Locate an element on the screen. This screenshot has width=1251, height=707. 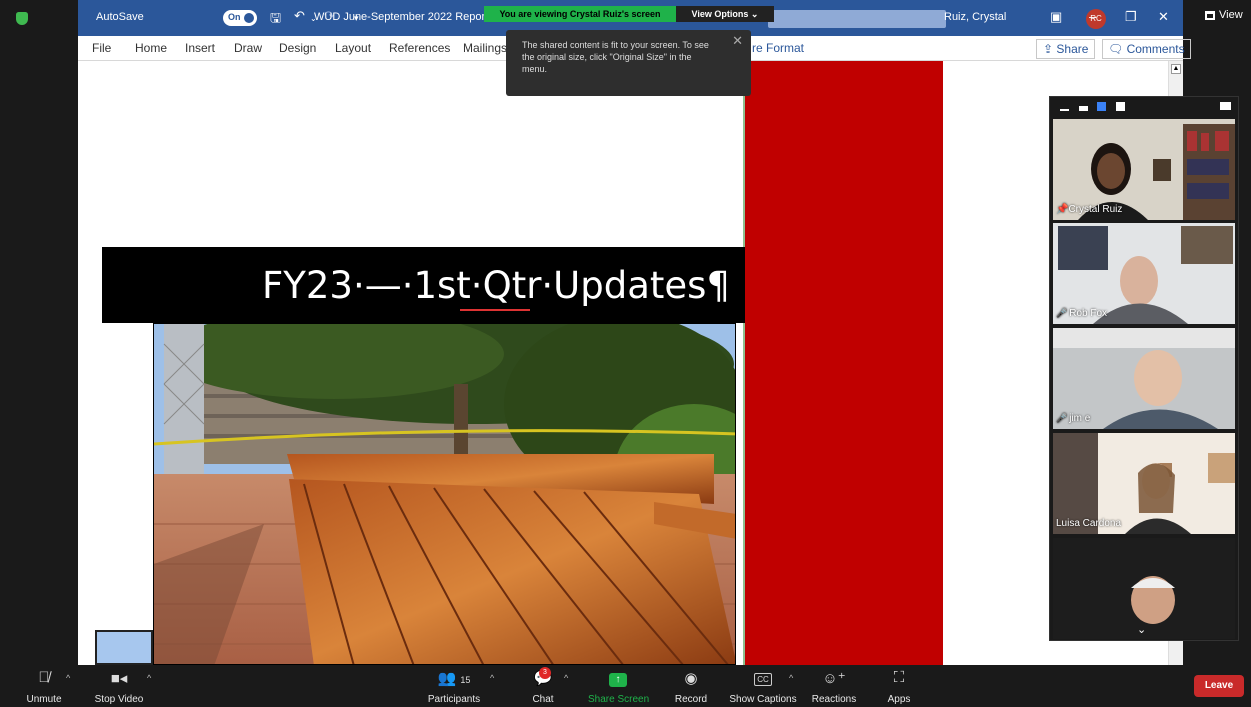
share-button: ⇪ Share is located at coordinates (1066, 49).